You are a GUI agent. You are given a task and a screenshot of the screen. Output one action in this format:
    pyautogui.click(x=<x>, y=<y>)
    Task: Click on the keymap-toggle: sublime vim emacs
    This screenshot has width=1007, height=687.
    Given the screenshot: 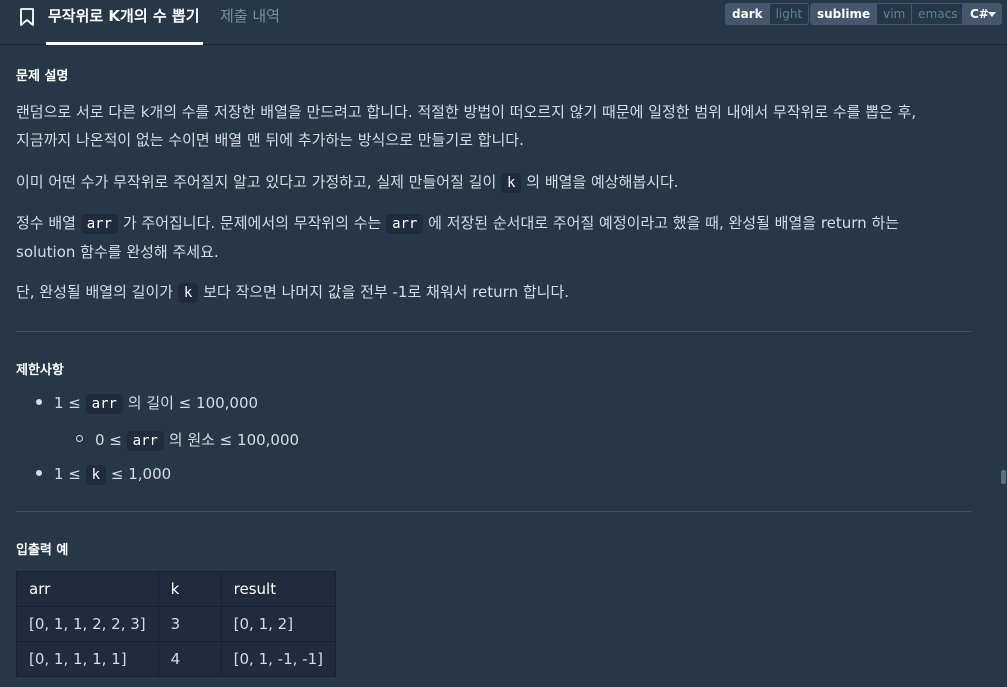 What is the action you would take?
    pyautogui.click(x=887, y=14)
    